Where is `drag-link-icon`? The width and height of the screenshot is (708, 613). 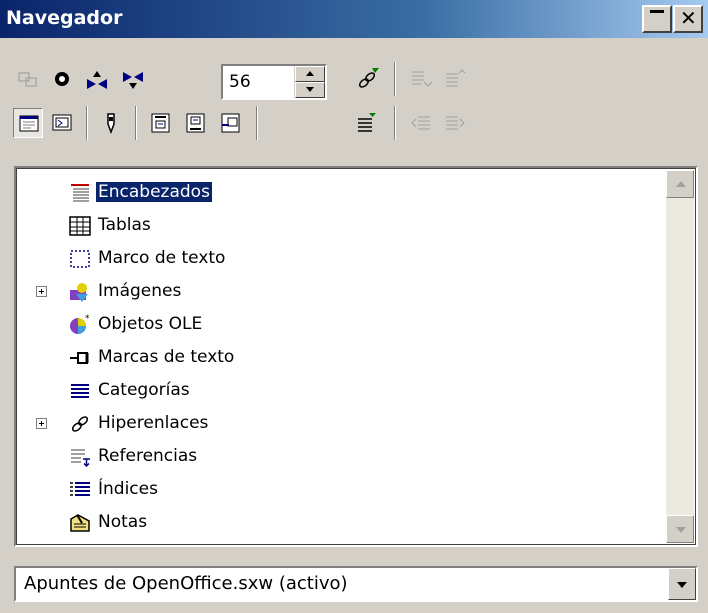
drag-link-icon is located at coordinates (368, 78).